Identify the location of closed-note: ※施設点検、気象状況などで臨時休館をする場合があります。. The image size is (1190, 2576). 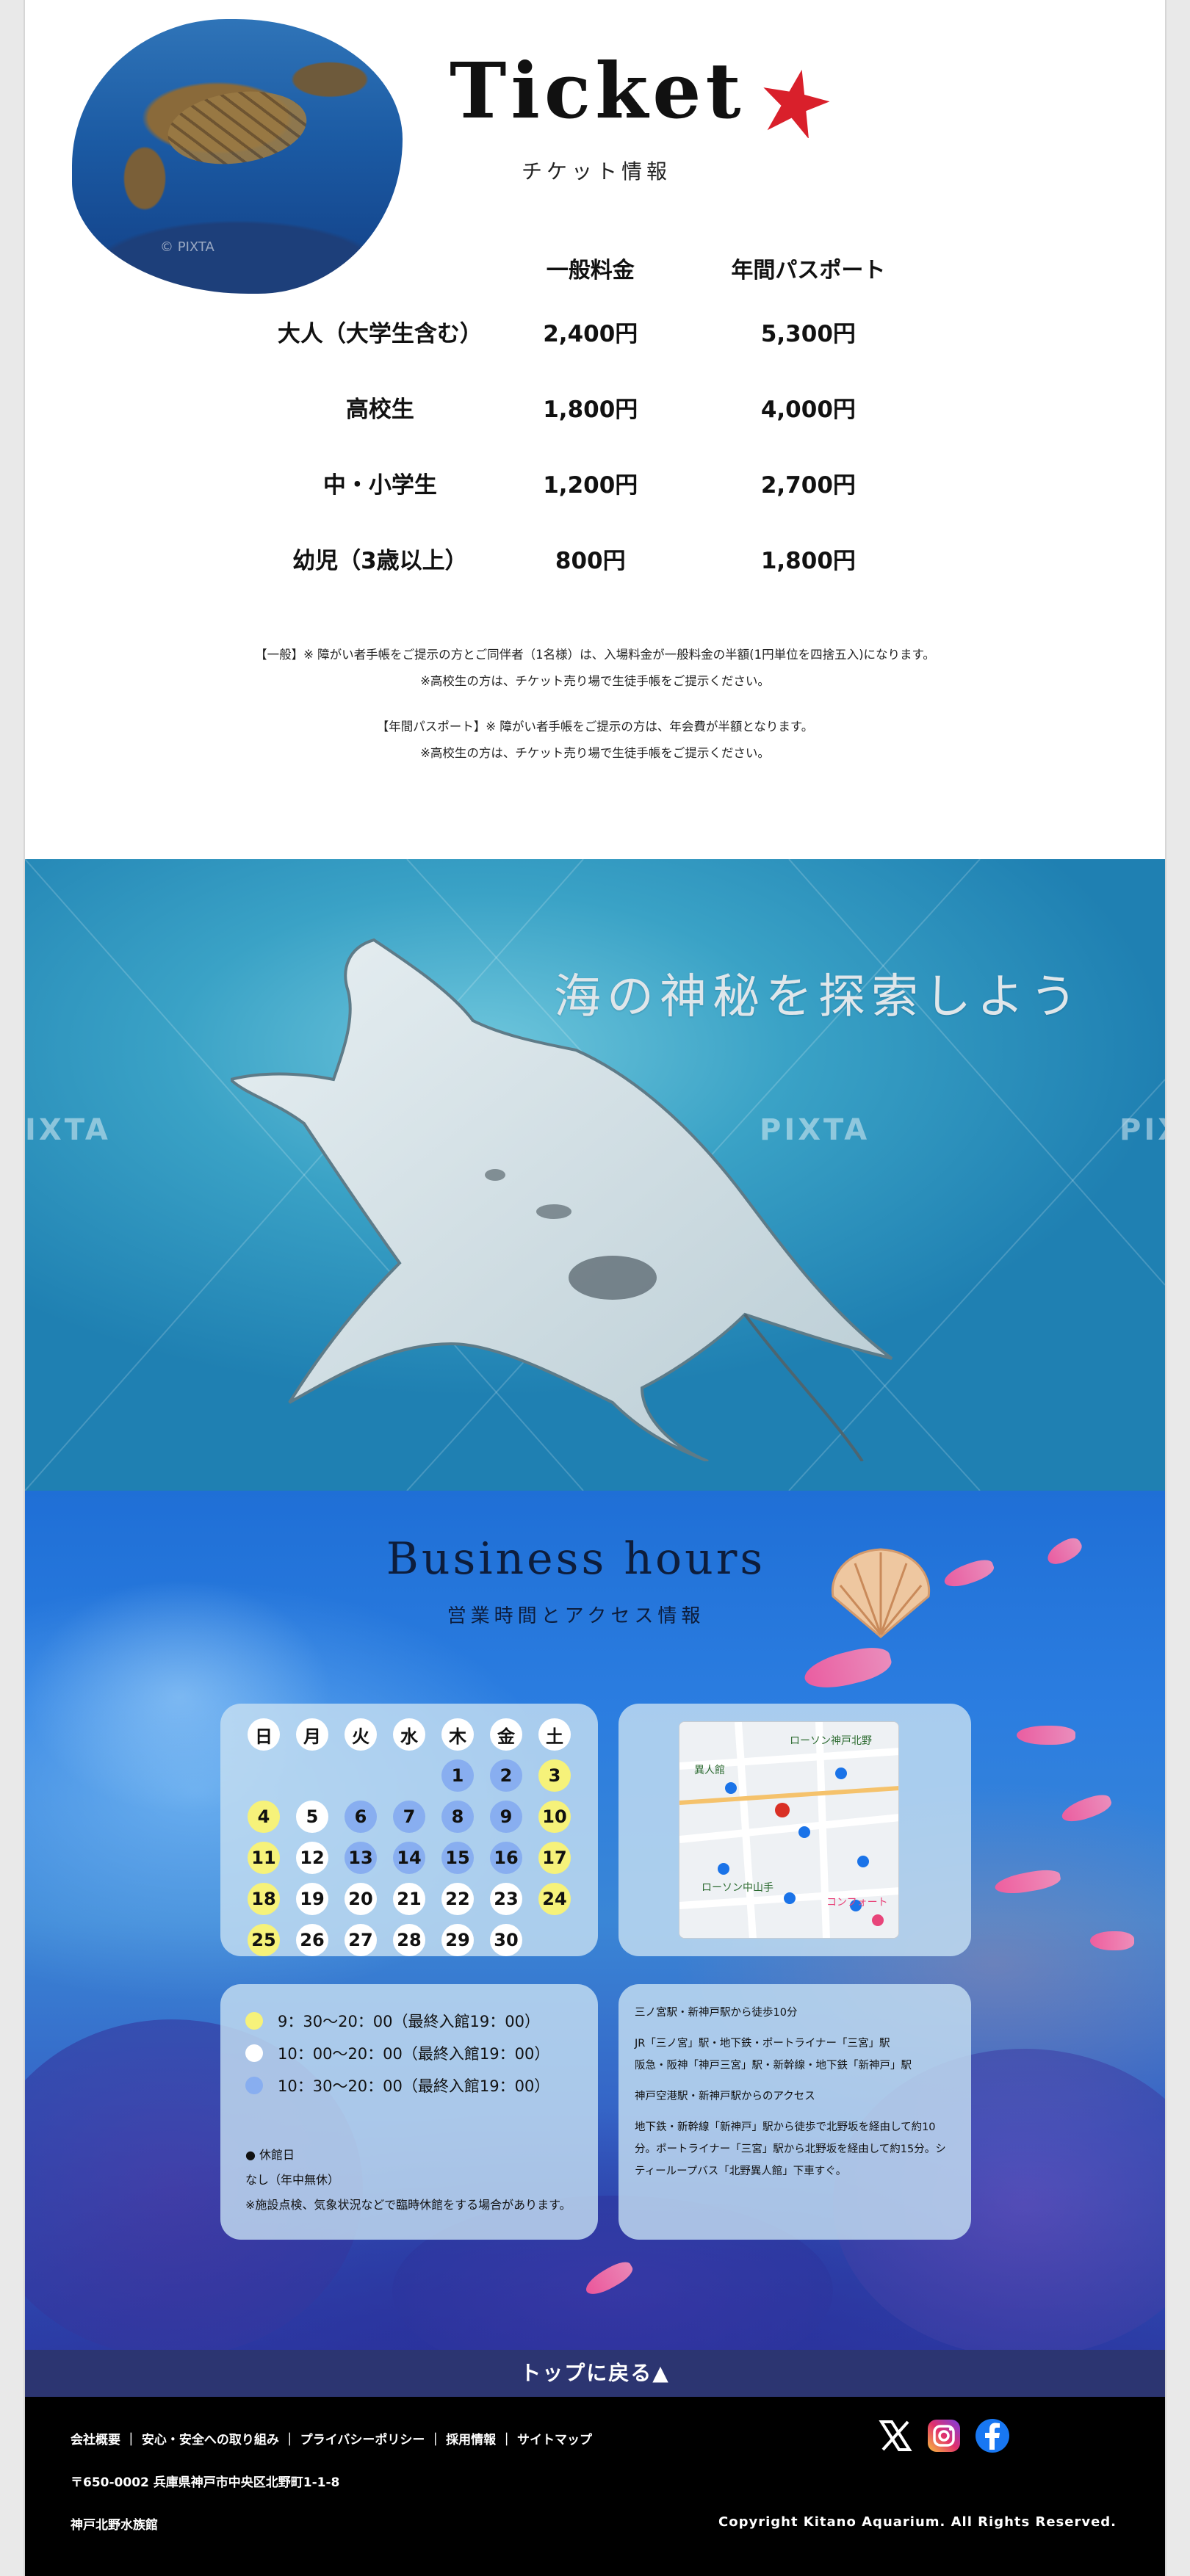
(408, 2205).